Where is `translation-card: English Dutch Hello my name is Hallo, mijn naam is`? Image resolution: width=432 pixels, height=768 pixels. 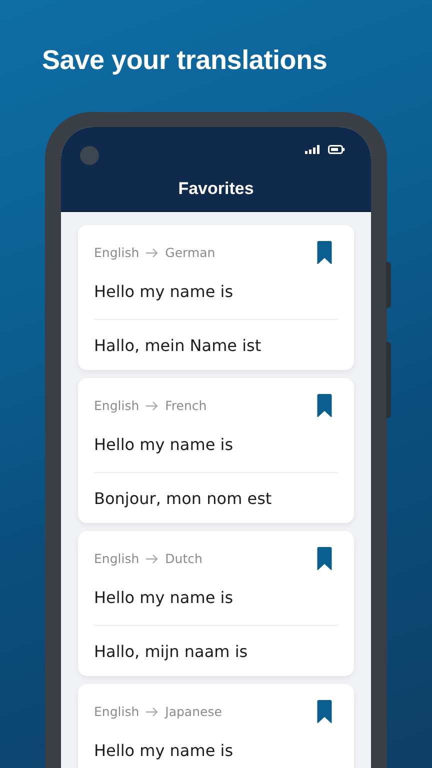 translation-card: English Dutch Hello my name is Hallo, mijn naam is is located at coordinates (216, 603).